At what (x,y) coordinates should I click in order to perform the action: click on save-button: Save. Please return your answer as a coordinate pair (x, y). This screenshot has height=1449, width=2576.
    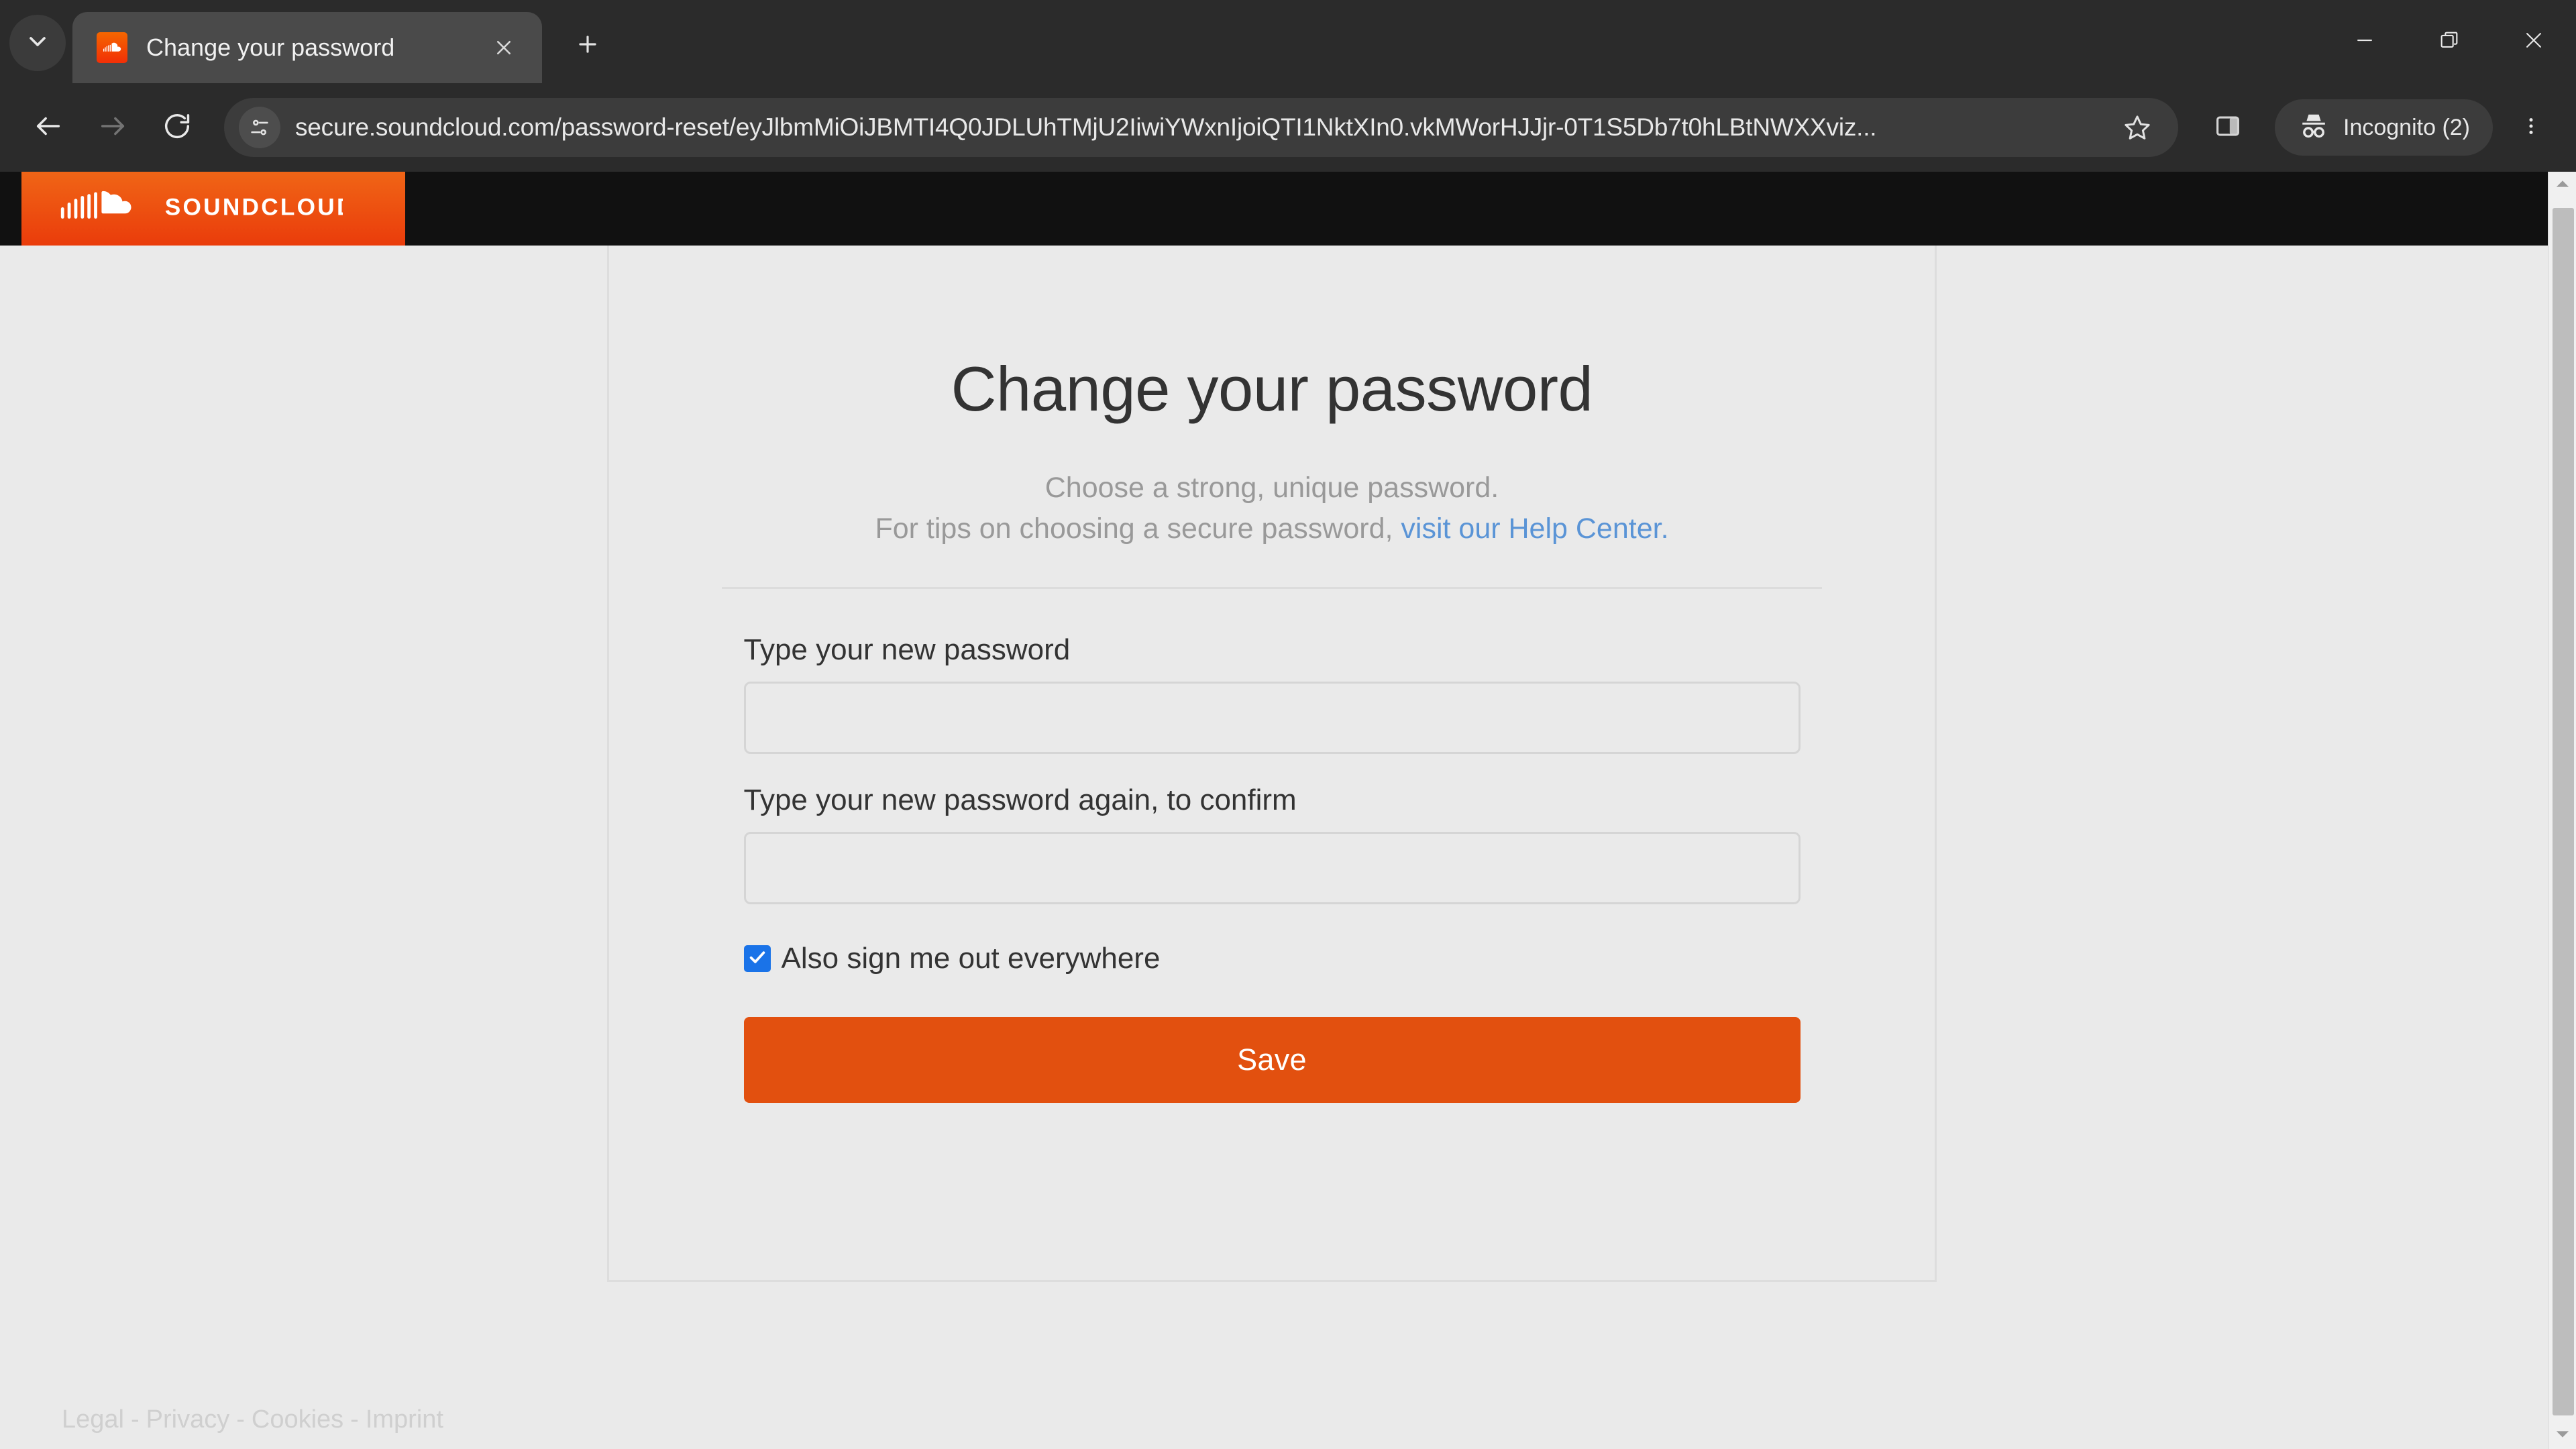
    Looking at the image, I should click on (1272, 1060).